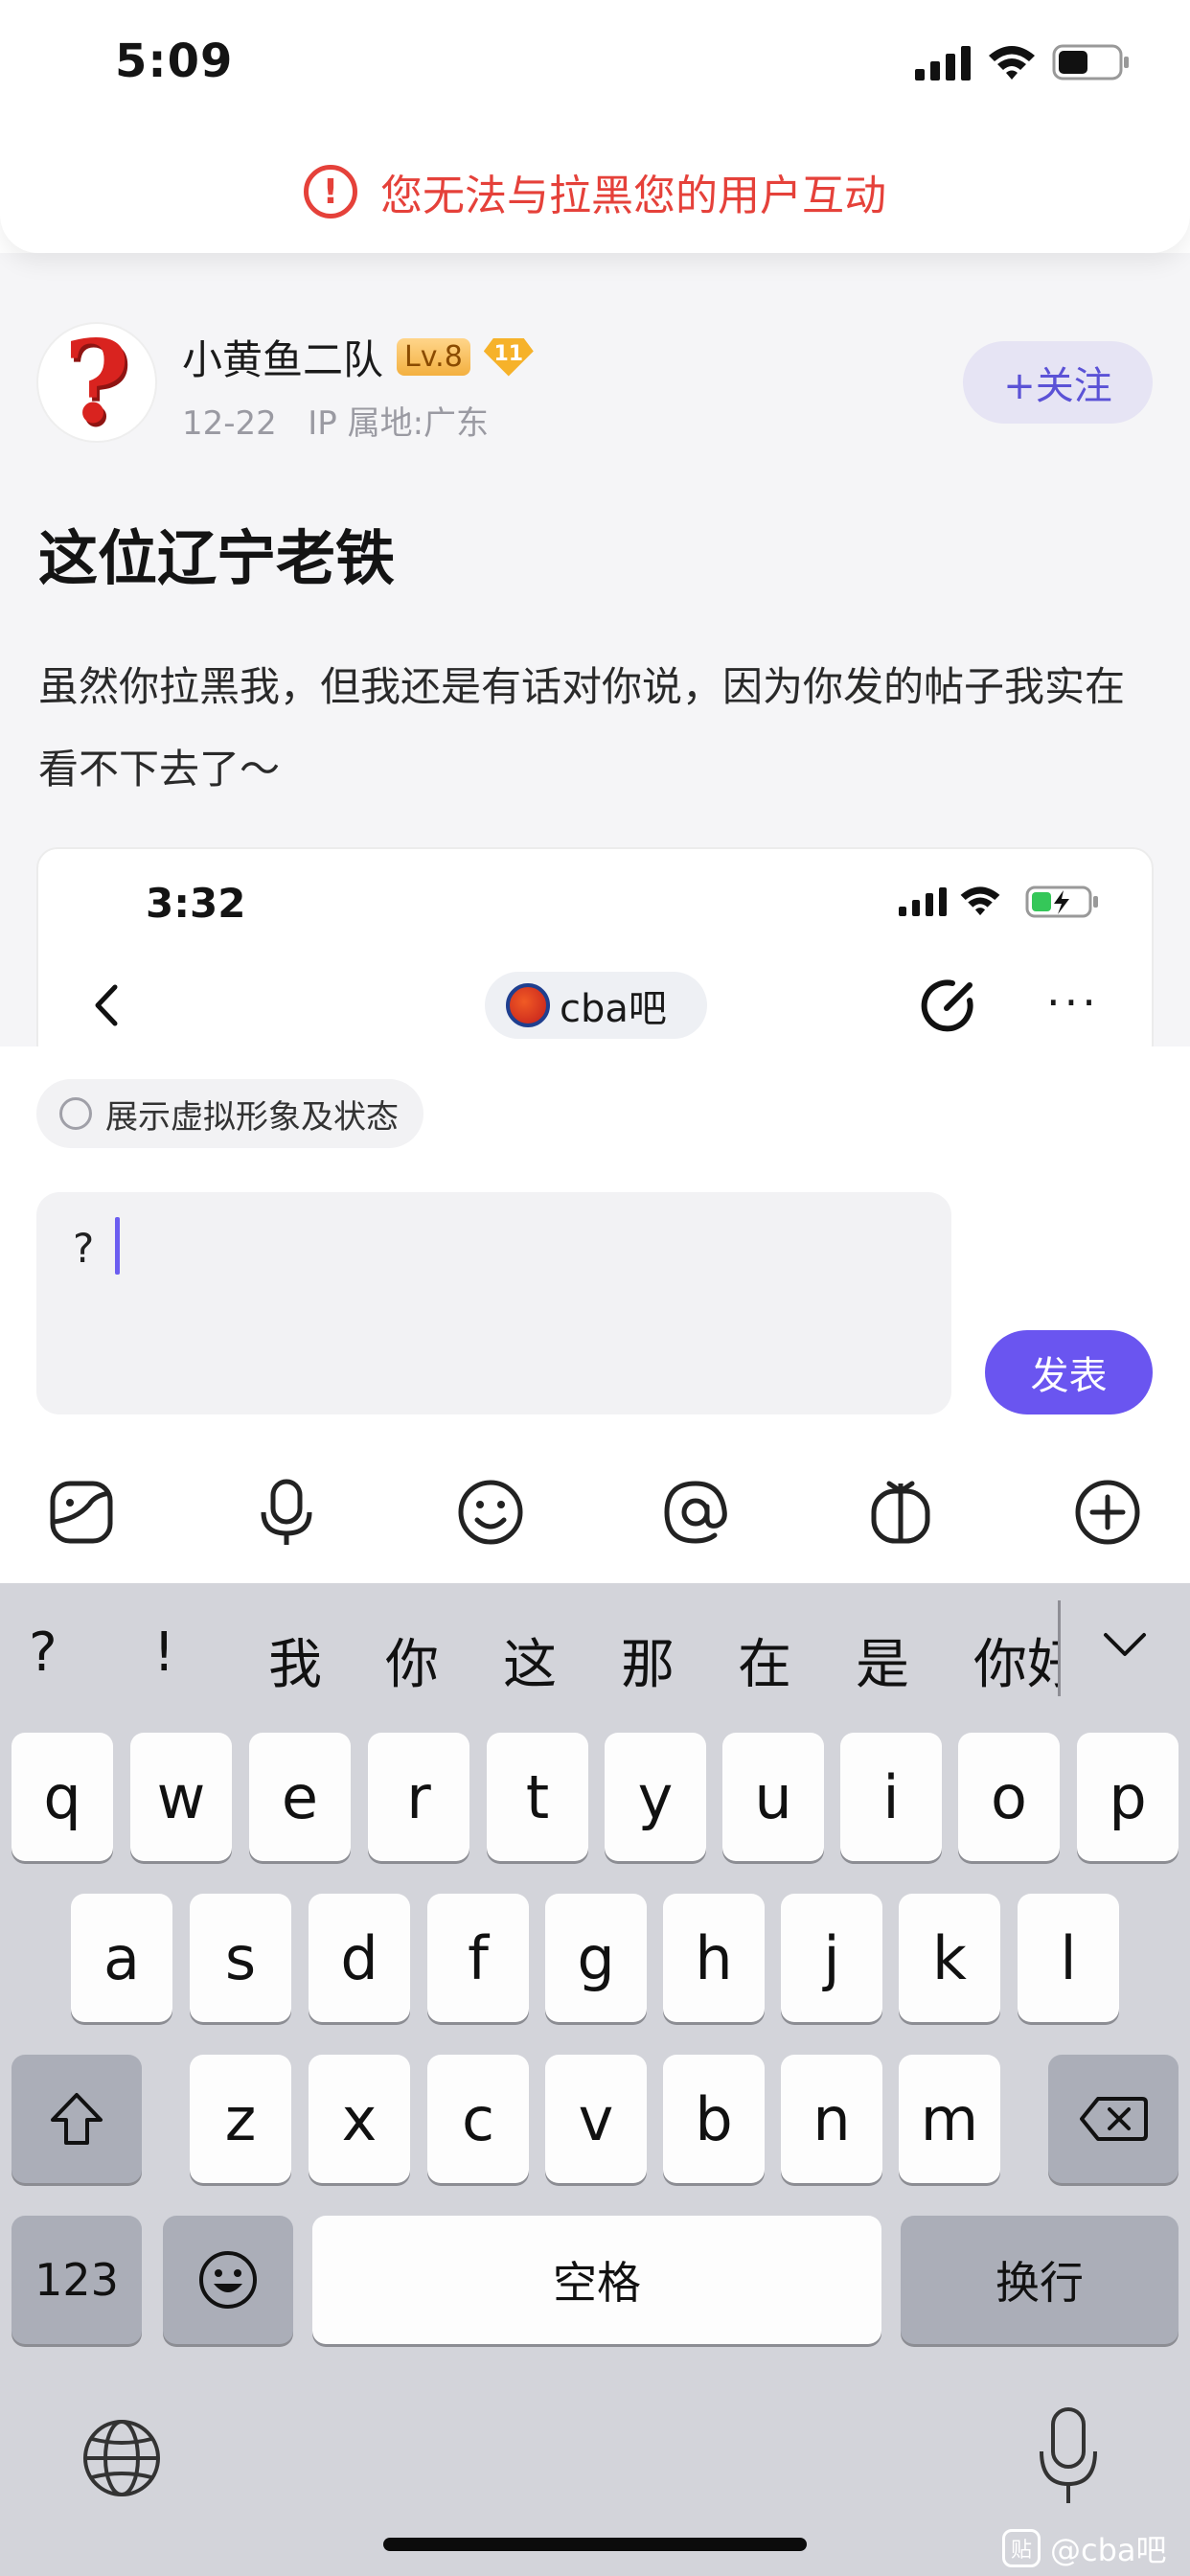  What do you see at coordinates (241, 2119) in the screenshot?
I see `key-z: z` at bounding box center [241, 2119].